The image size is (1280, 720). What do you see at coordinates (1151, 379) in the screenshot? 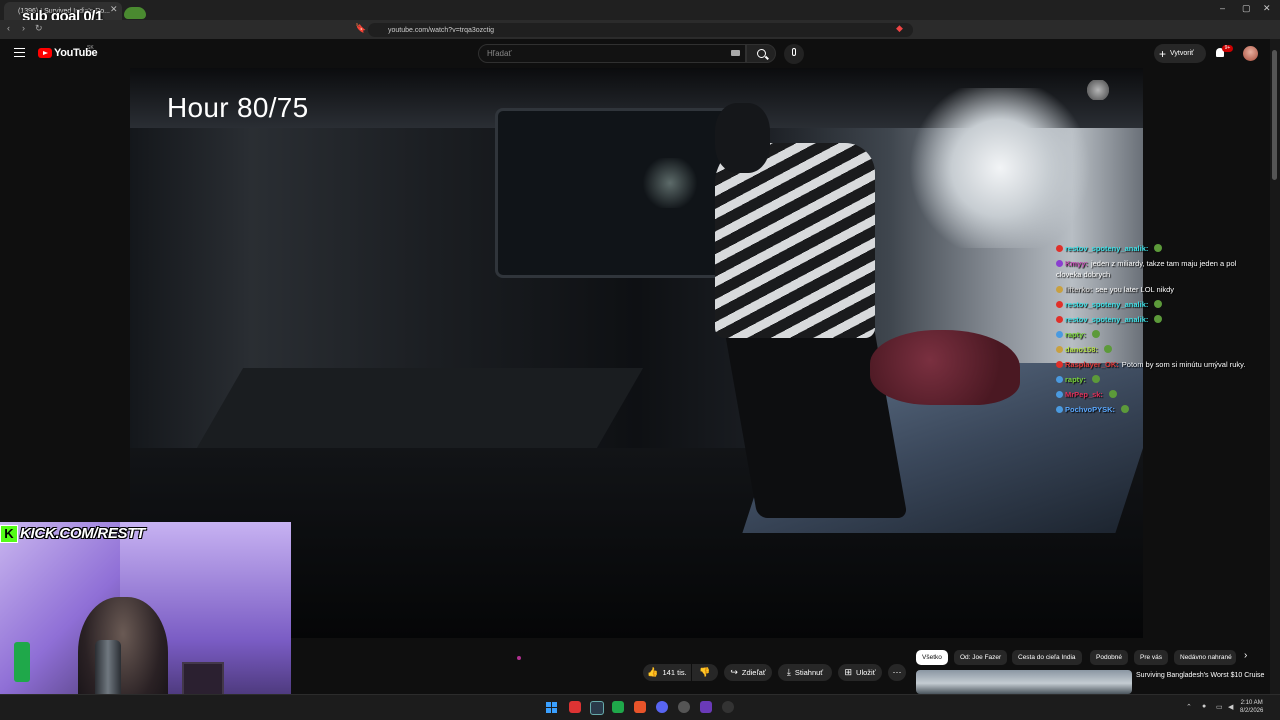
I see `chat-message: rapty:` at bounding box center [1151, 379].